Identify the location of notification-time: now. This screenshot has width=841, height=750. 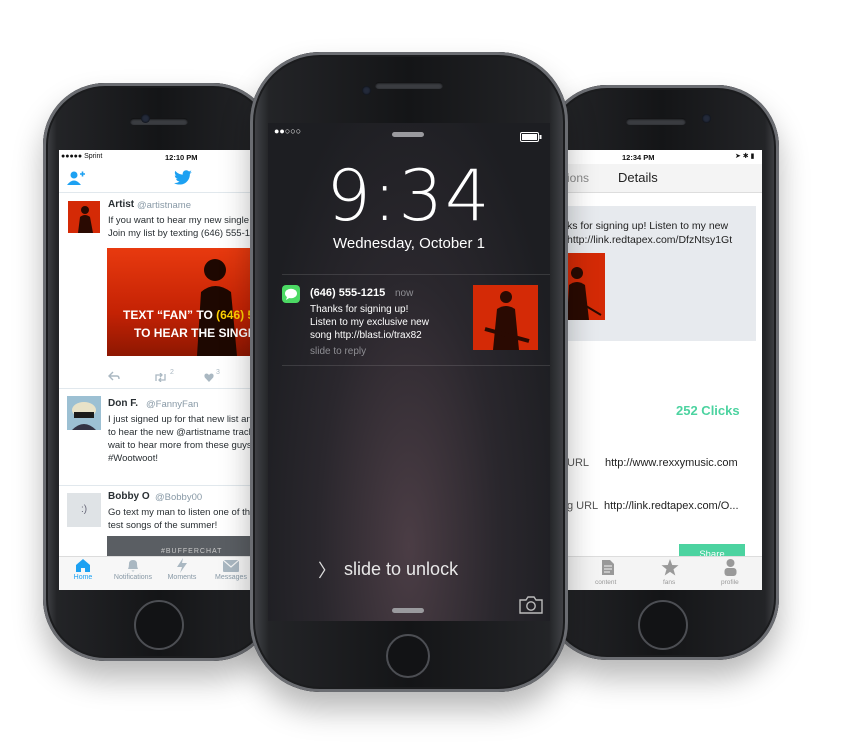
(404, 293).